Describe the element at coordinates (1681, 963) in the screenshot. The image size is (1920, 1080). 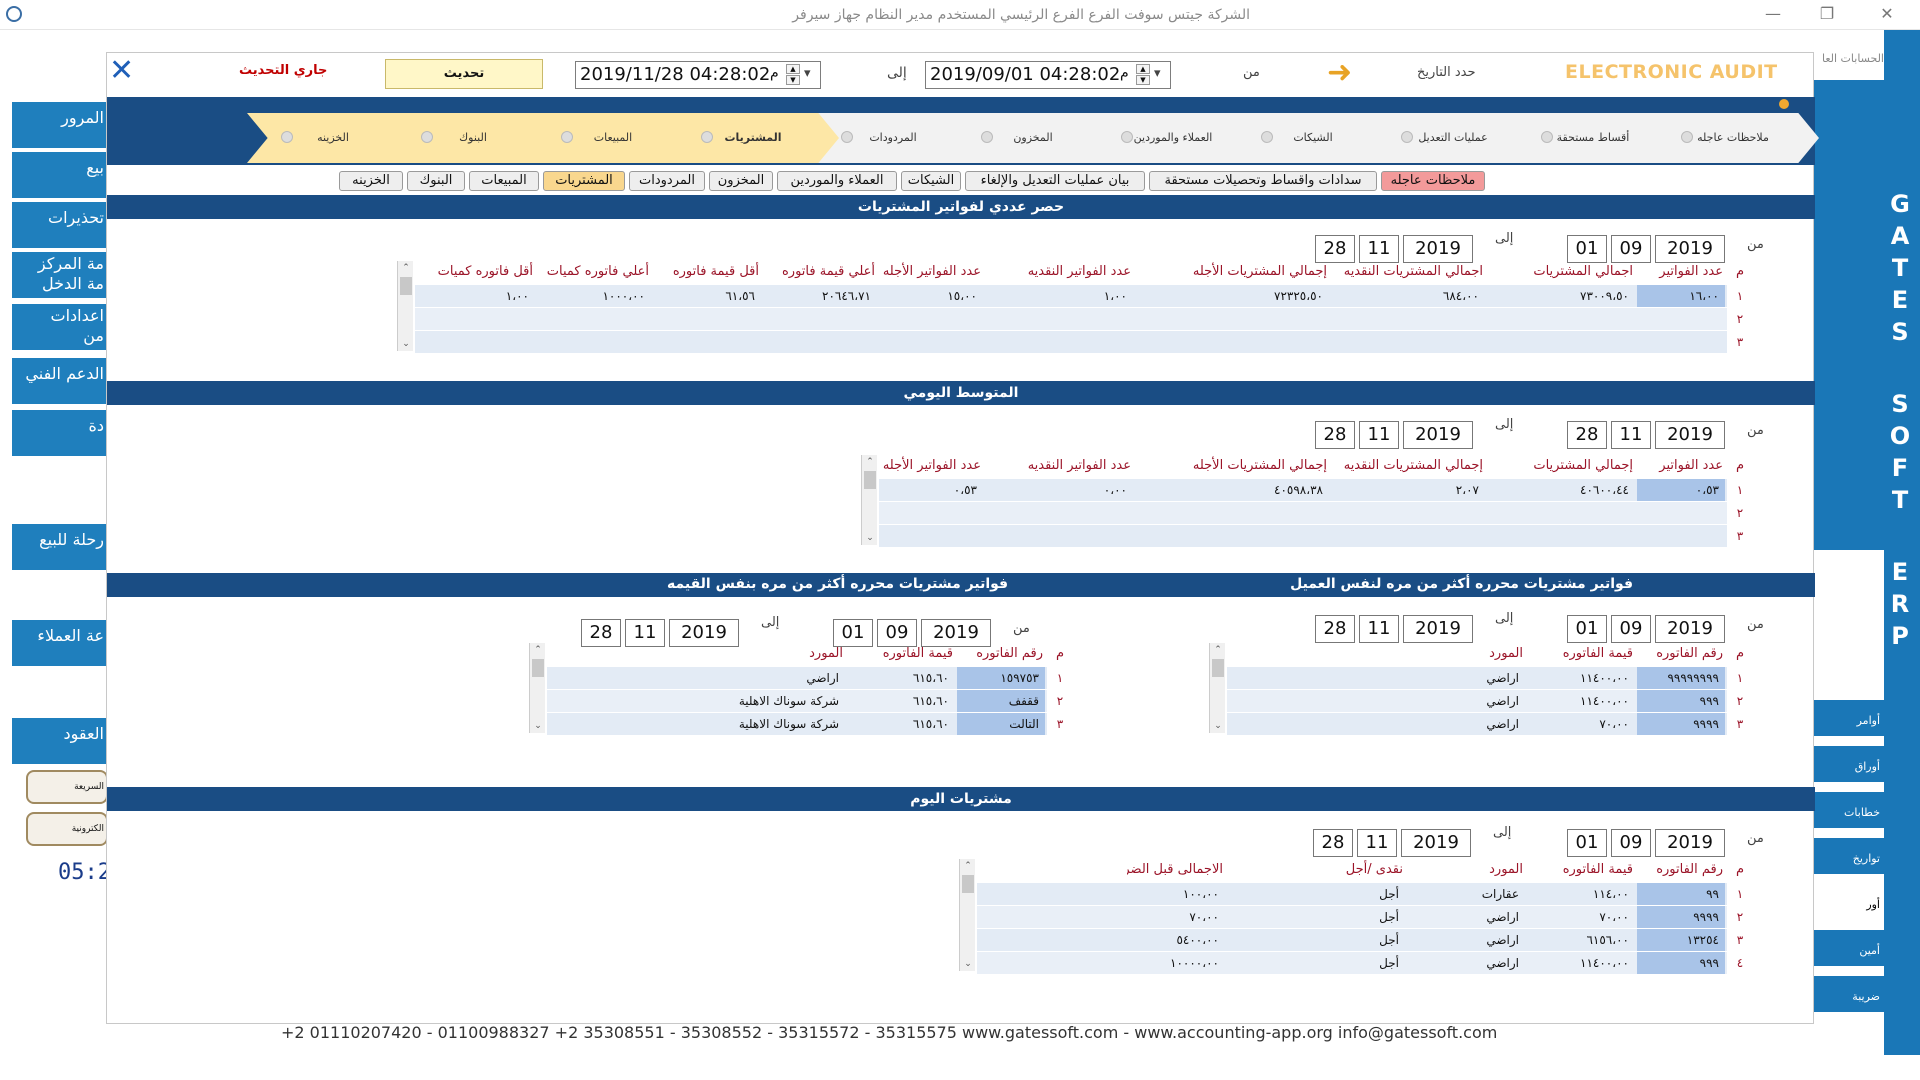
I see `table-cell: ٩٩٩` at that location.